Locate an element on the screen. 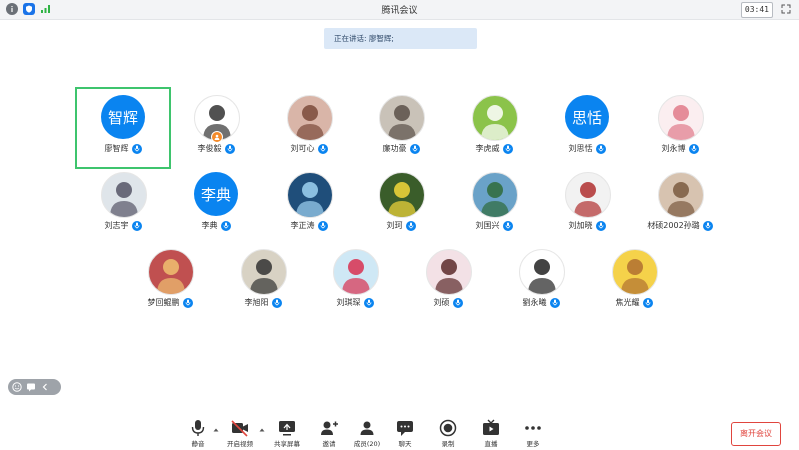 The width and height of the screenshot is (799, 450). participant-tile: 刘永博 is located at coordinates (680, 128).